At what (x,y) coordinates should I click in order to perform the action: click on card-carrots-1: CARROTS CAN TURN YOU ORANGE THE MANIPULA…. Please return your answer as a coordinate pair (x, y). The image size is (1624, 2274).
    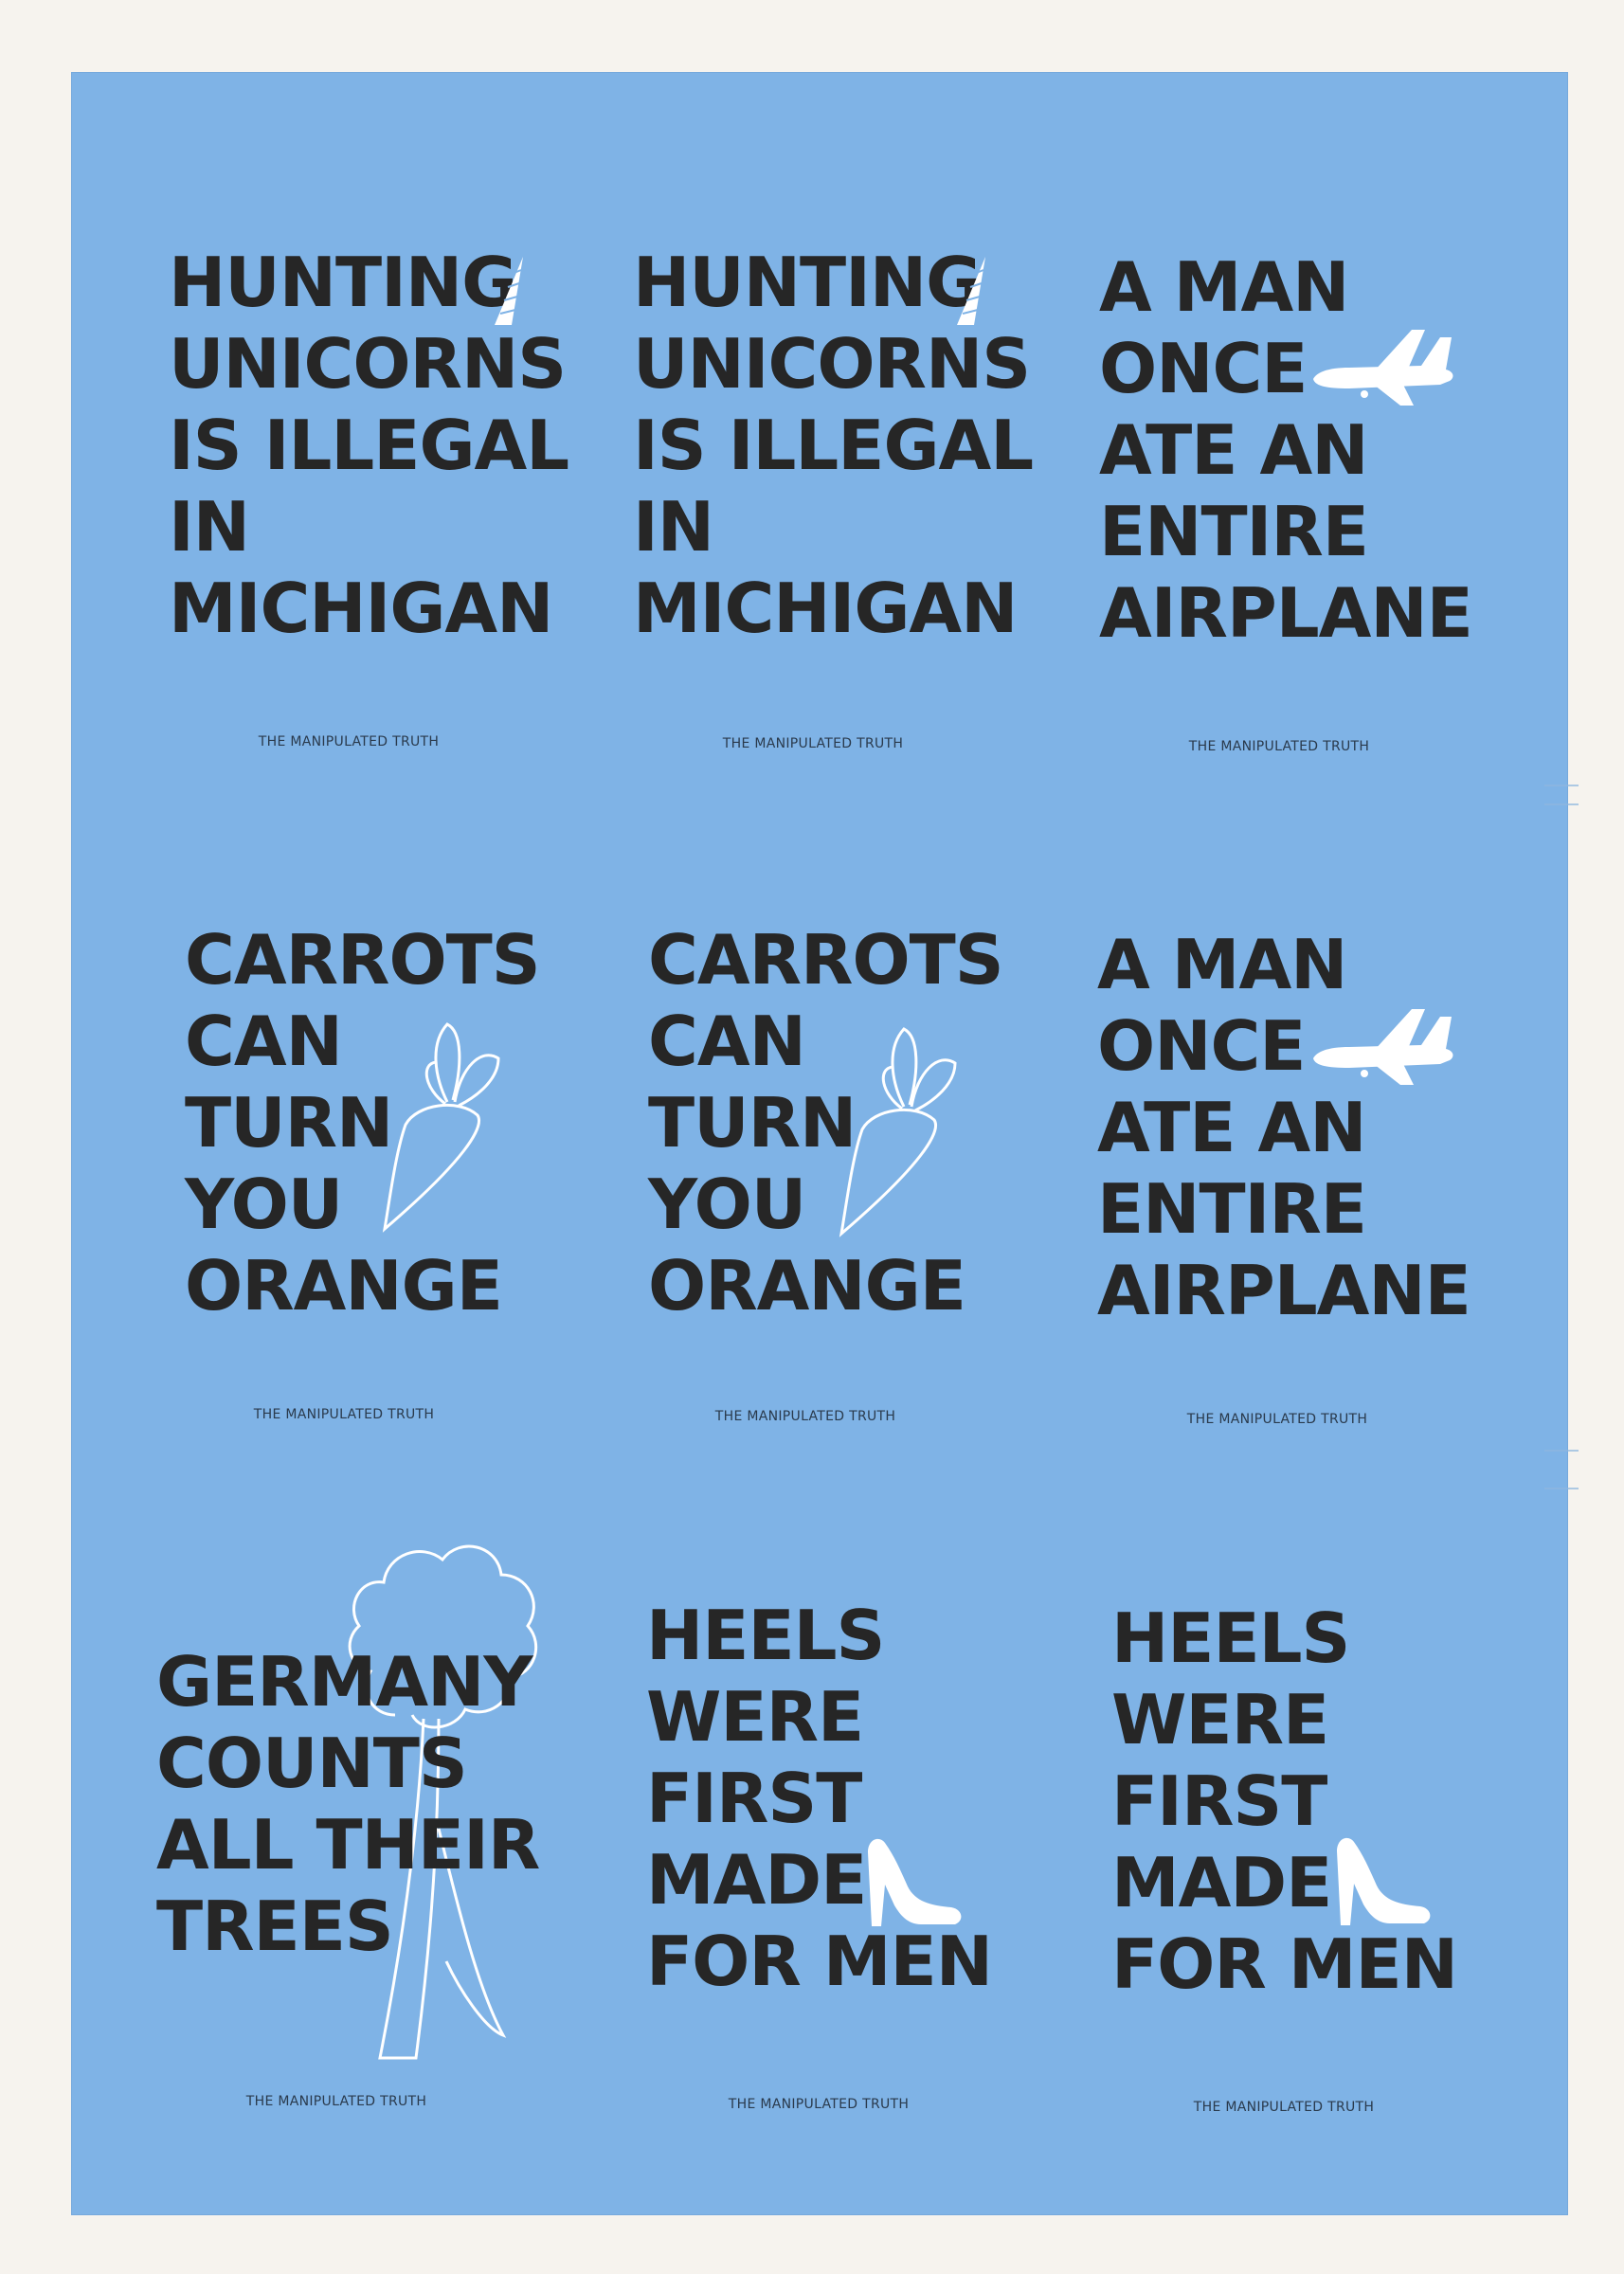
    Looking at the image, I should click on (412, 1222).